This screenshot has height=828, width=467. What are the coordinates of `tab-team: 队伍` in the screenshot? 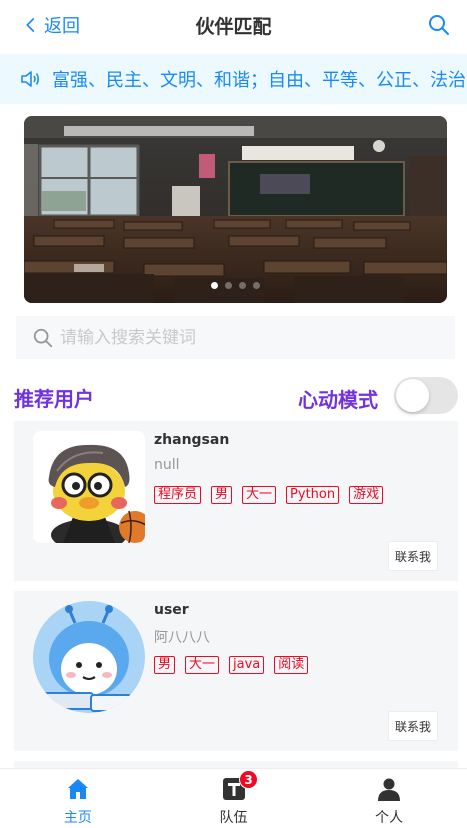 It's located at (234, 798).